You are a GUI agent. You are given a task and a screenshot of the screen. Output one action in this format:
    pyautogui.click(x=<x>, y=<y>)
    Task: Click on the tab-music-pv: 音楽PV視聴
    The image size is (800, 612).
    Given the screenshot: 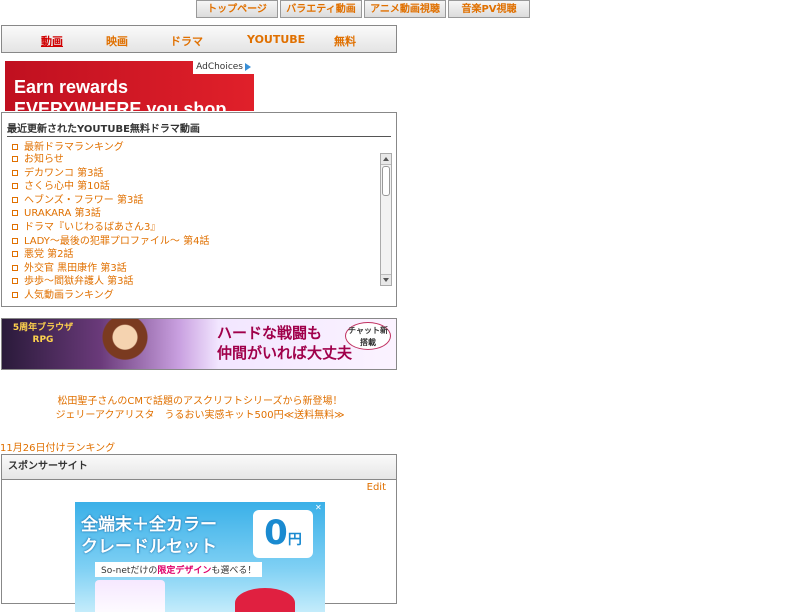 What is the action you would take?
    pyautogui.click(x=489, y=9)
    